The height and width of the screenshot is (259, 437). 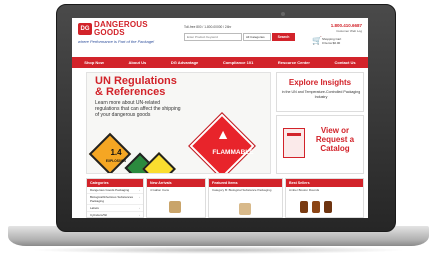 What do you see at coordinates (110, 190) in the screenshot?
I see `category-item-label: Dangerous Goods Packaging` at bounding box center [110, 190].